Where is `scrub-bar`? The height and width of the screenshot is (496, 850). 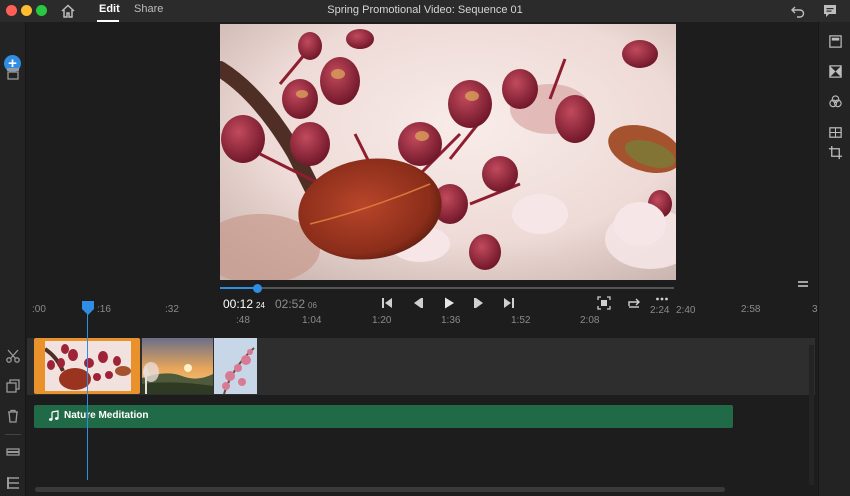
scrub-bar is located at coordinates (447, 288).